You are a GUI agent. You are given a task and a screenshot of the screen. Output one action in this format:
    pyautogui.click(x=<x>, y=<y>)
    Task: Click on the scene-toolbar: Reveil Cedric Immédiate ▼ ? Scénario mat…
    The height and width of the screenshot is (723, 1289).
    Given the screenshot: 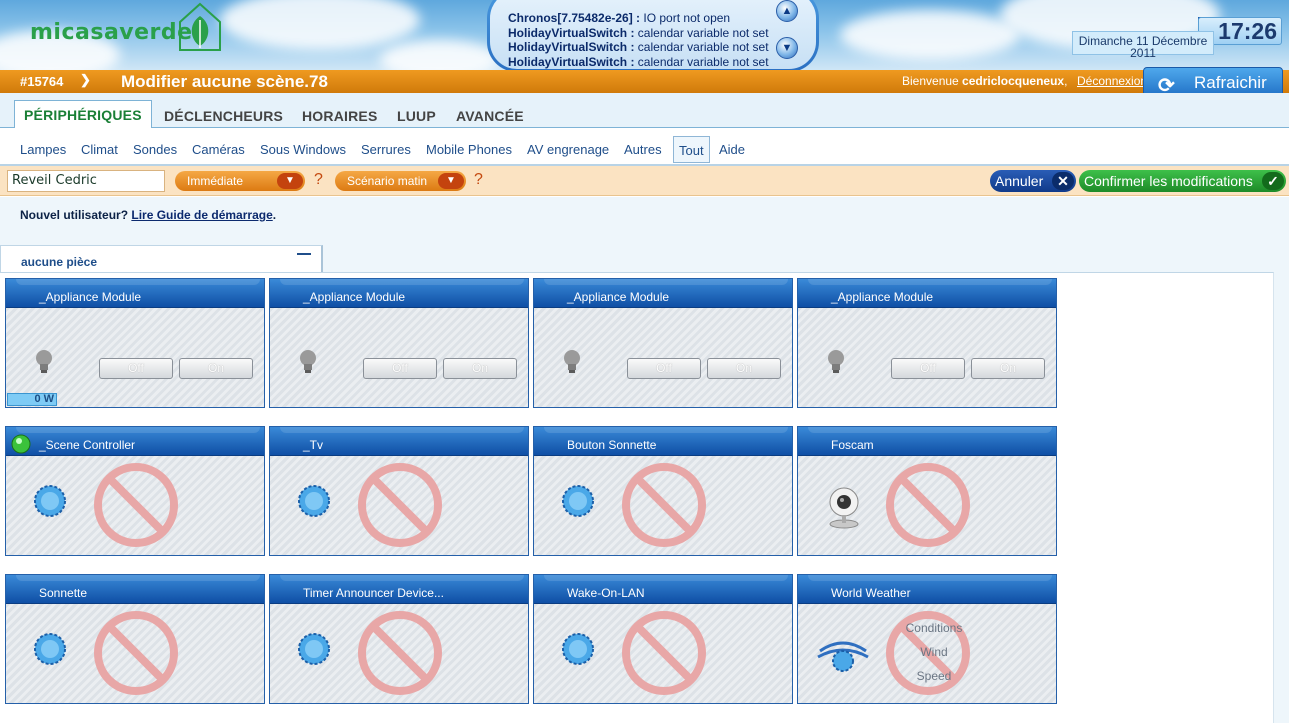 What is the action you would take?
    pyautogui.click(x=644, y=181)
    